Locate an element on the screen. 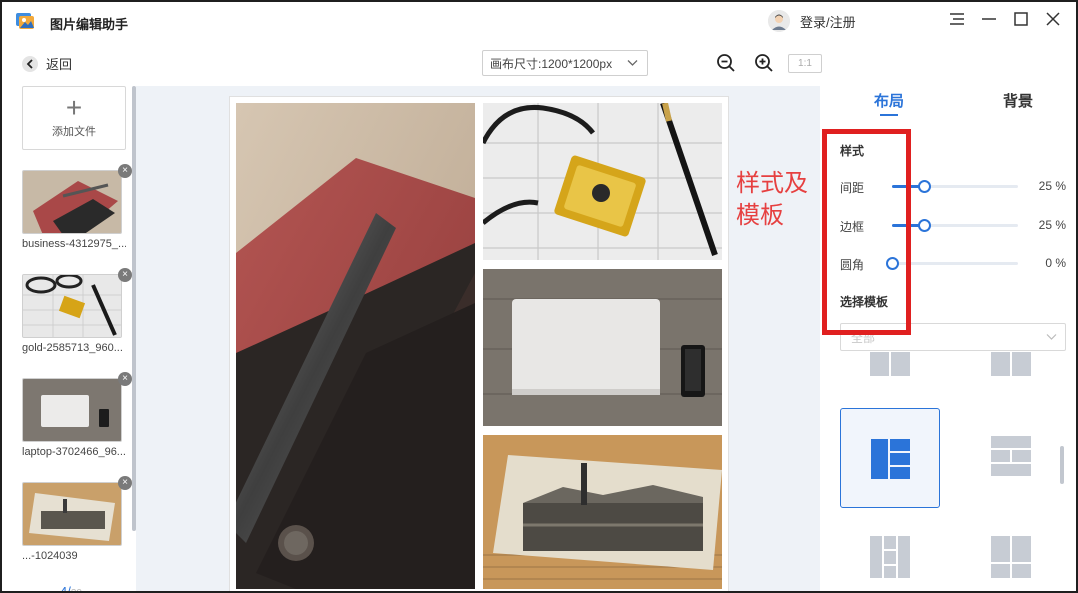  zoom-reset-button: 1:1 is located at coordinates (805, 63).